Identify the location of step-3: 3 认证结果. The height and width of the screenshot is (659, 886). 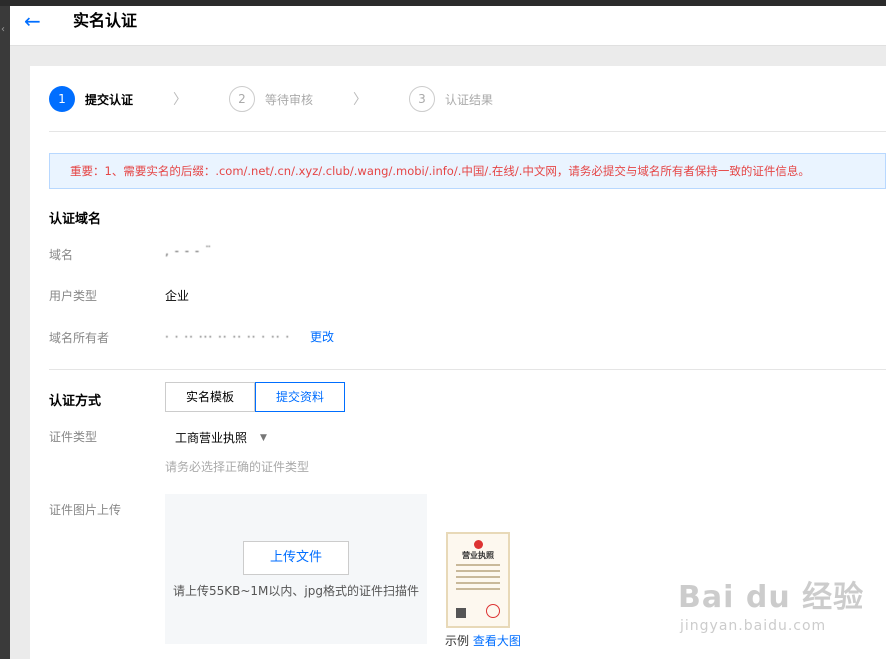
(451, 99).